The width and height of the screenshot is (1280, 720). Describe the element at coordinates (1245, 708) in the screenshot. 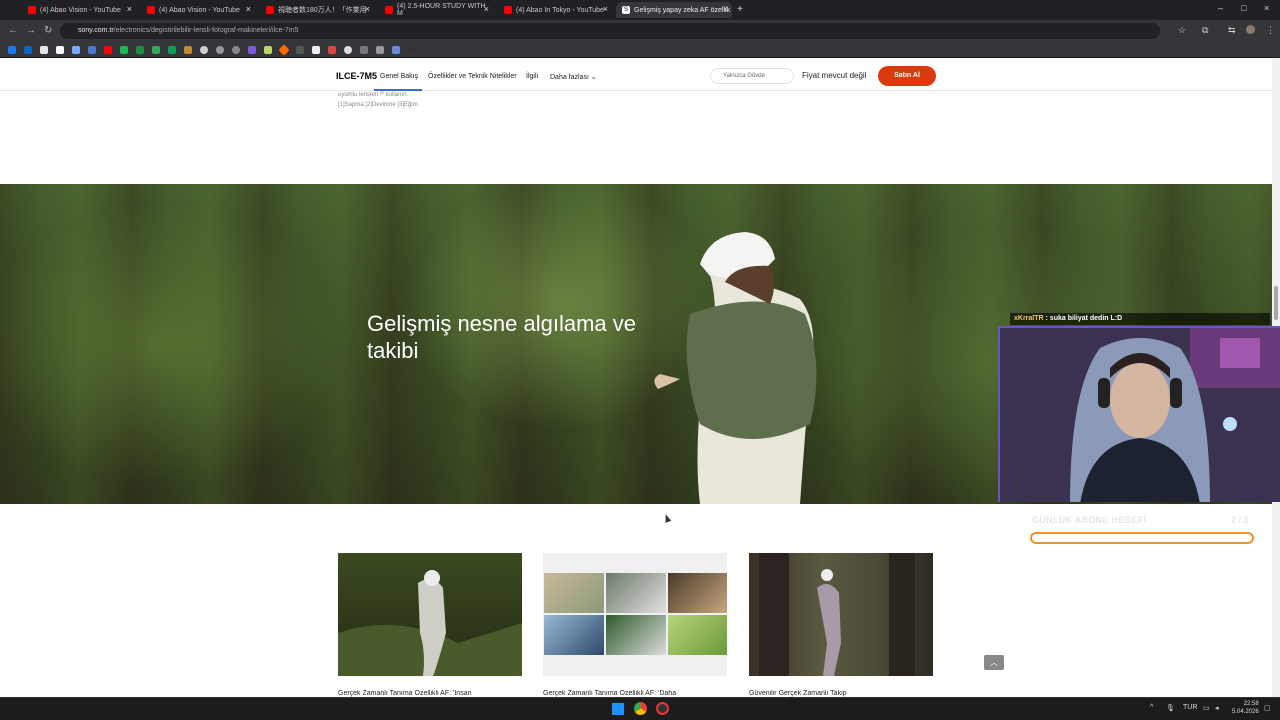

I see `clock: 22:58 5.04.2026` at that location.